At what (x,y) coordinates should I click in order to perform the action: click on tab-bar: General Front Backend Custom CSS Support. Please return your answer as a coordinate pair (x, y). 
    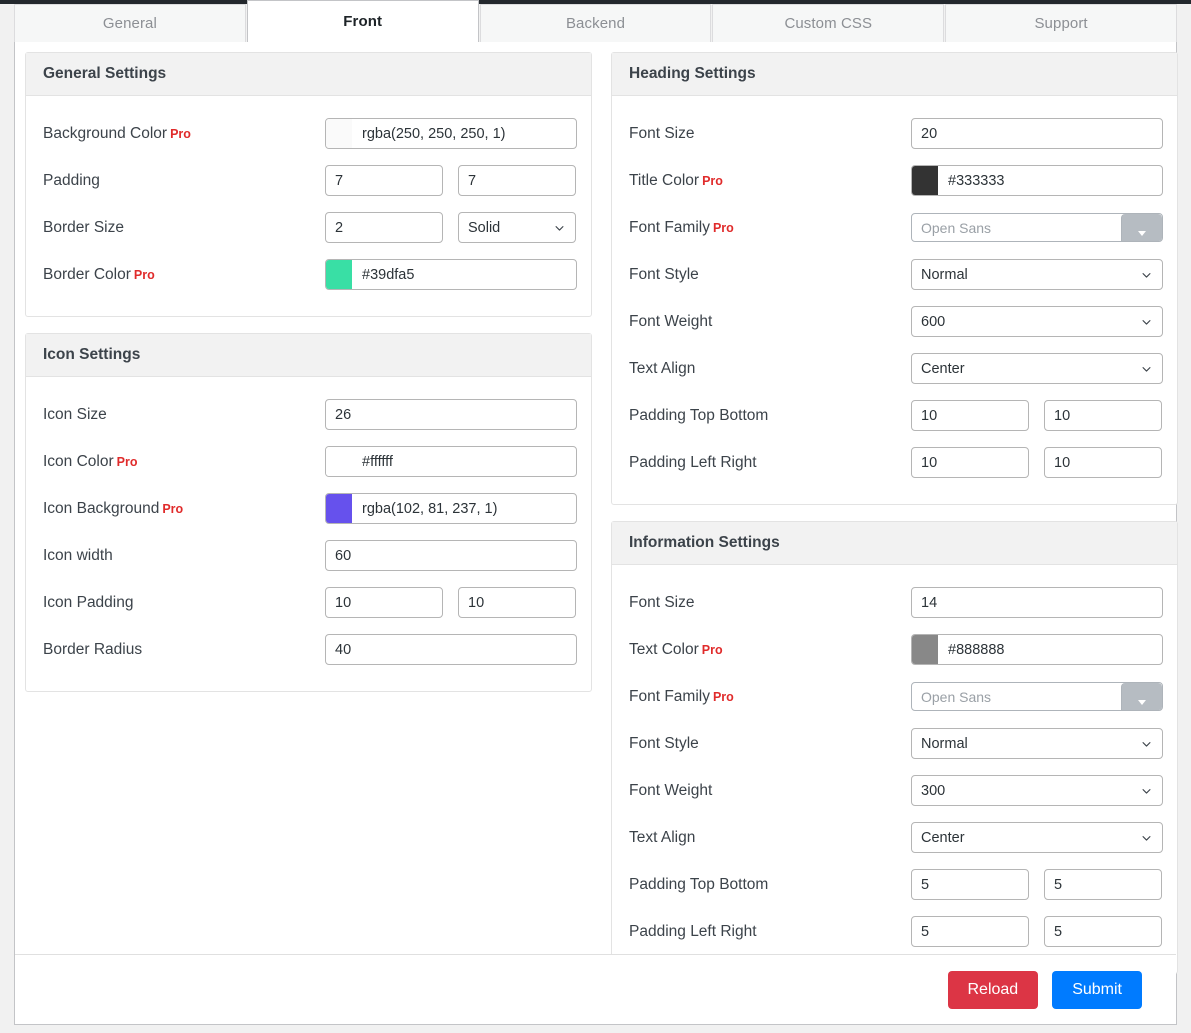
    Looking at the image, I should click on (595, 21).